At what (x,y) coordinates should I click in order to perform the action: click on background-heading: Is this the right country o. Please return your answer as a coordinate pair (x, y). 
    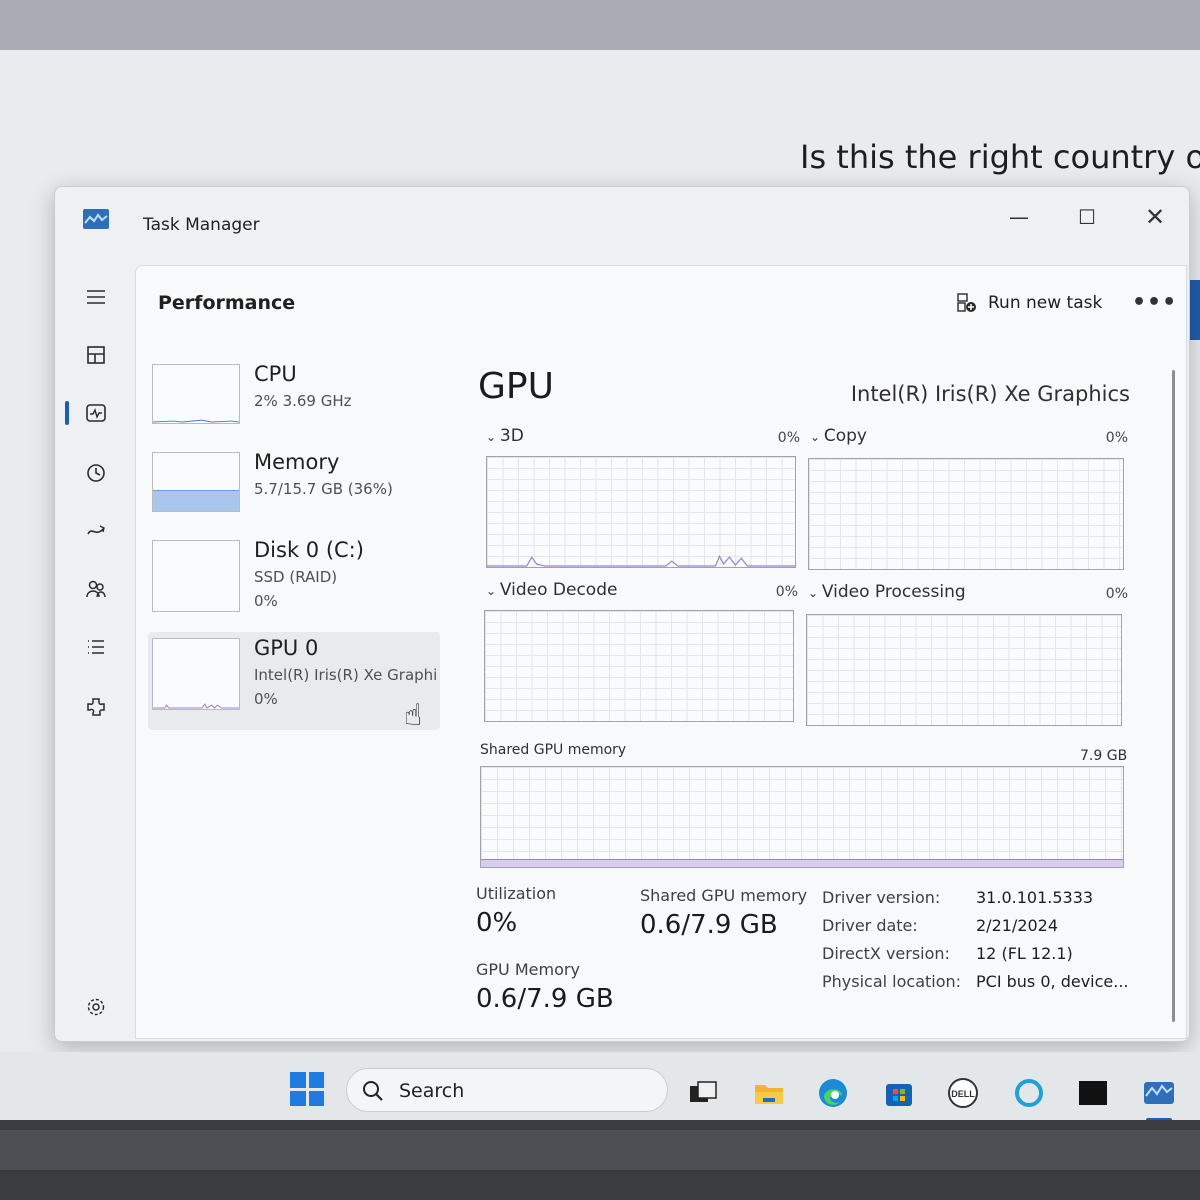
    Looking at the image, I should click on (1000, 157).